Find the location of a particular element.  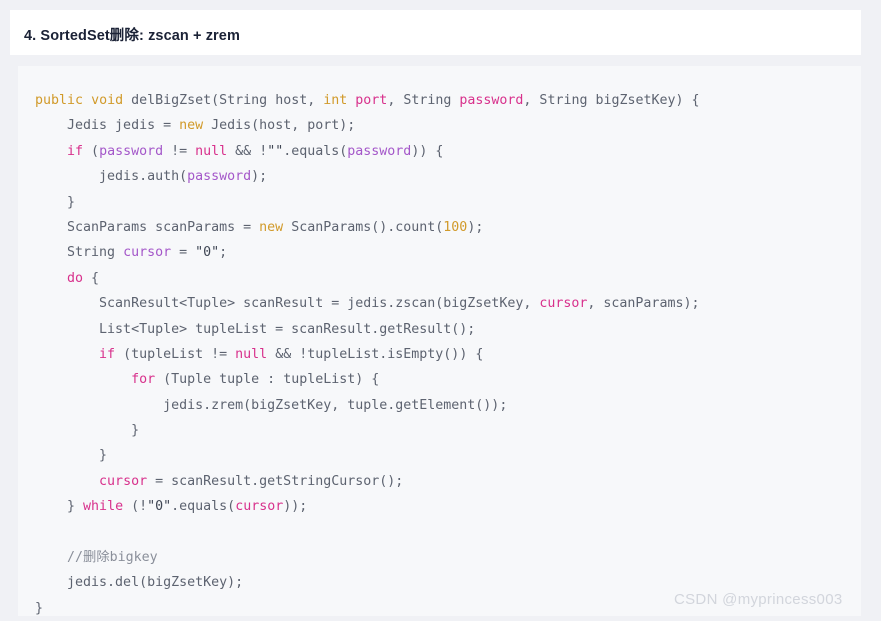

code-token: , String bigZsetKey) { is located at coordinates (611, 100).